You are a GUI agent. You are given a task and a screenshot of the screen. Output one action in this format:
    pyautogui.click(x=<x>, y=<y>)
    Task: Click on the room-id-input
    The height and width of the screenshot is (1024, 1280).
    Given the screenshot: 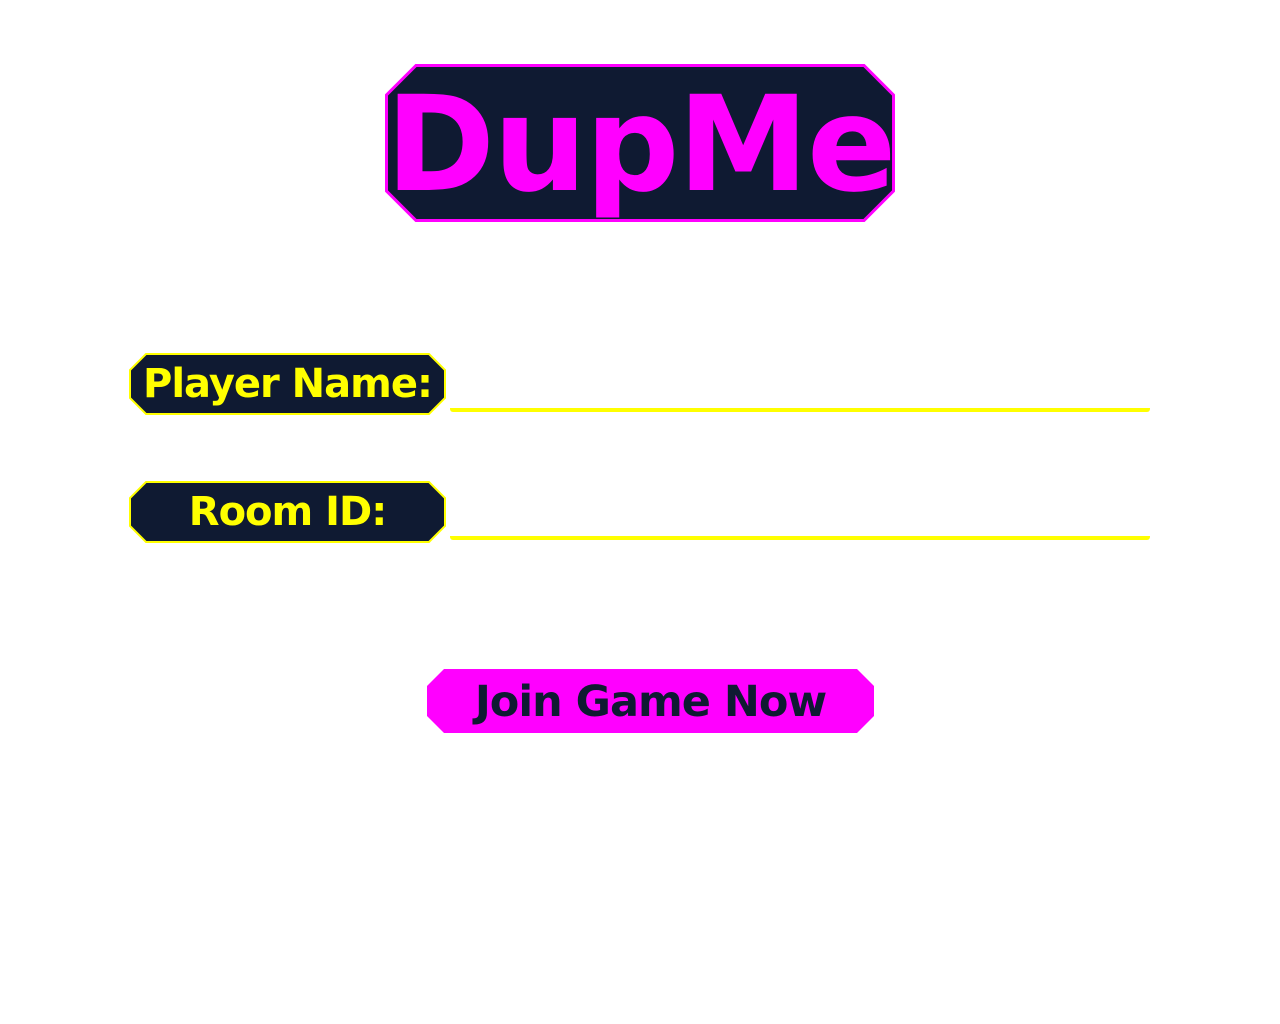 What is the action you would take?
    pyautogui.click(x=800, y=512)
    